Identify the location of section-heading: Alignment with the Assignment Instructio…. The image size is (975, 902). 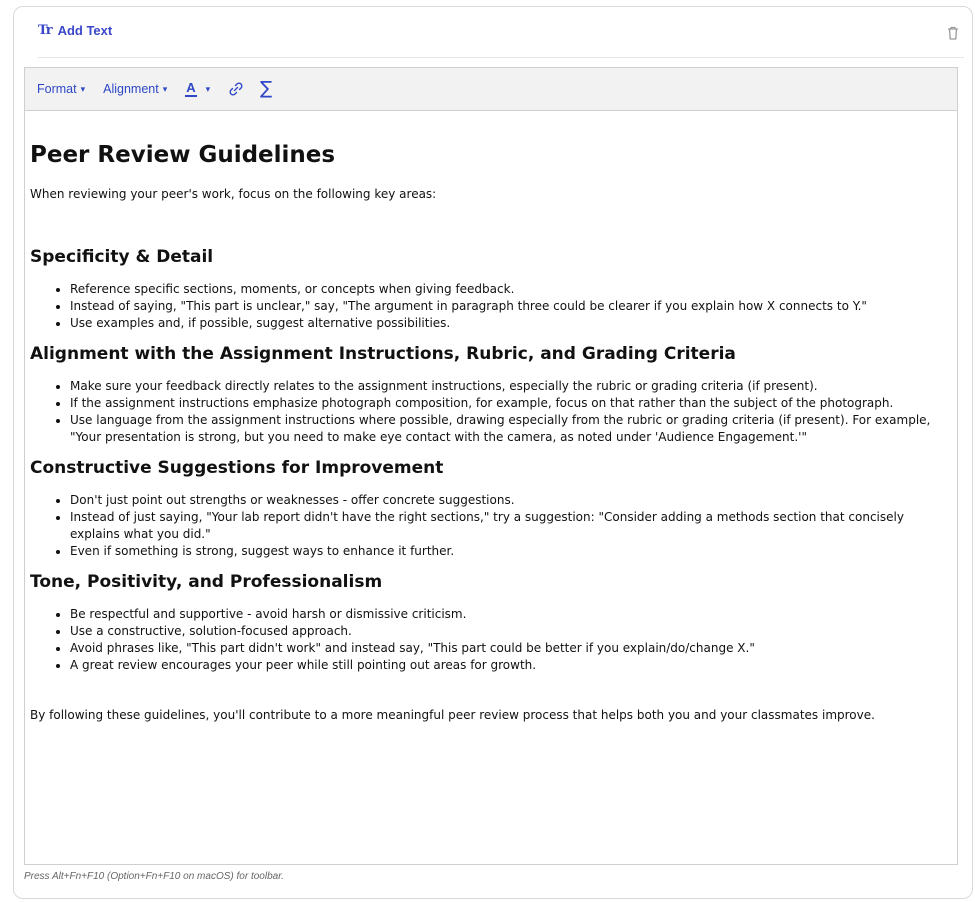
(383, 354).